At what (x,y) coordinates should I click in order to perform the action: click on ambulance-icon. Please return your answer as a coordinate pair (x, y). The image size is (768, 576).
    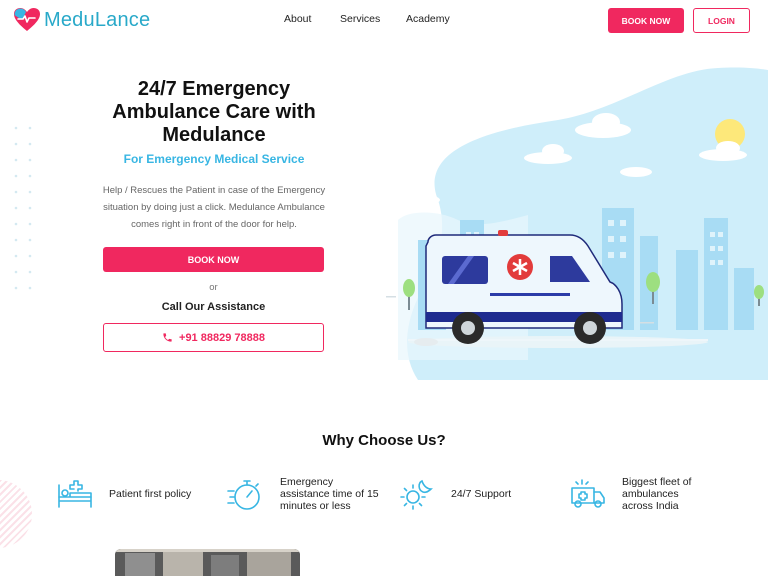
    Looking at the image, I should click on (588, 493).